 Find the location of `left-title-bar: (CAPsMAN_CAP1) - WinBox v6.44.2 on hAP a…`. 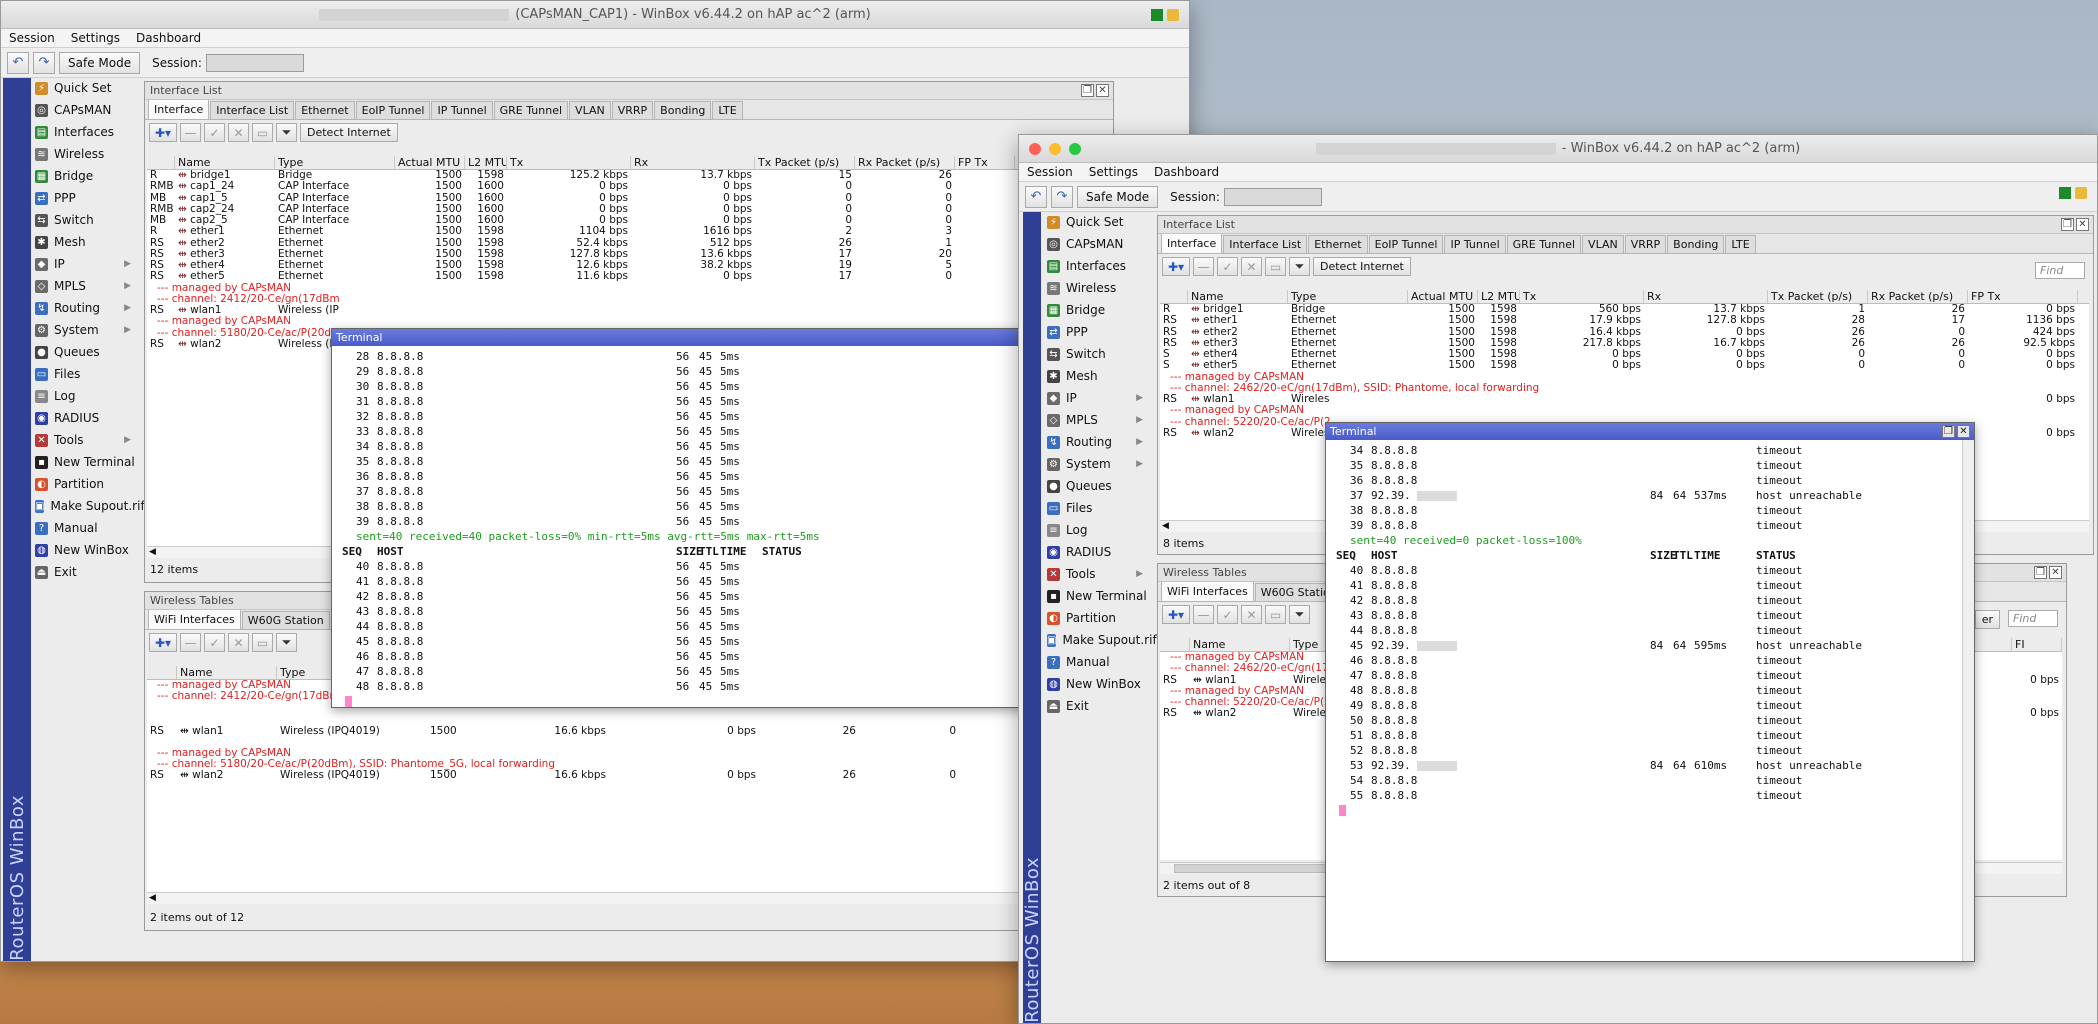

left-title-bar: (CAPsMAN_CAP1) - WinBox v6.44.2 on hAP a… is located at coordinates (595, 15).